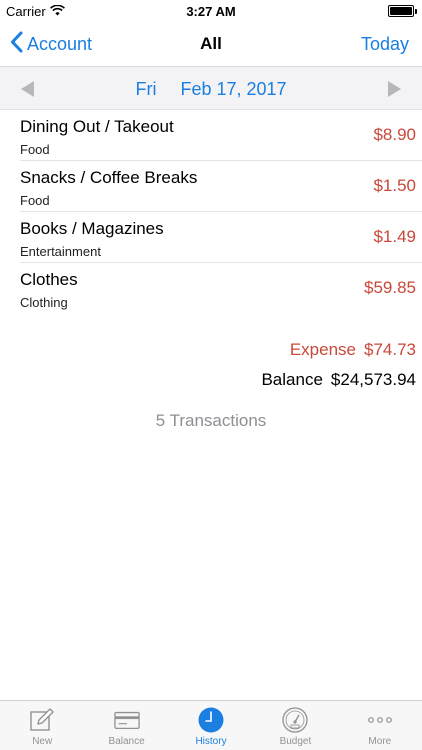 This screenshot has width=422, height=750. Describe the element at coordinates (60, 251) in the screenshot. I see `transaction-category: Entertainment` at that location.